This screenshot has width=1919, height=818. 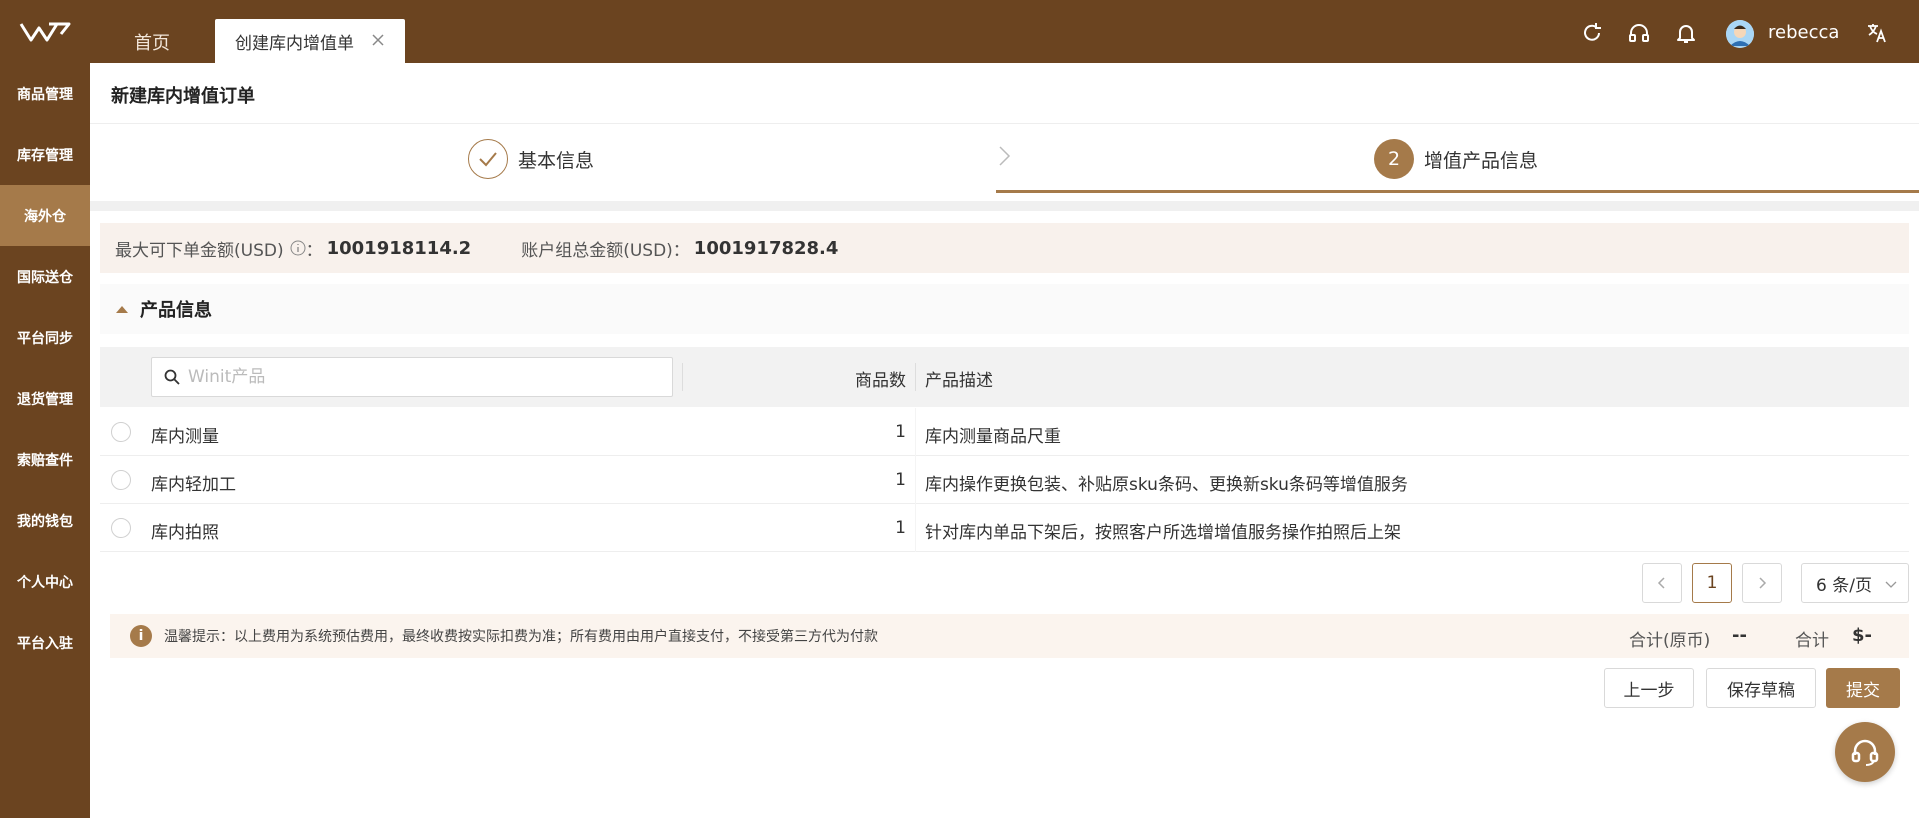 What do you see at coordinates (1166, 485) in the screenshot?
I see `product-description: 库内操作更换包装、补贴原sku条码、更换新sku条码等增值服务` at bounding box center [1166, 485].